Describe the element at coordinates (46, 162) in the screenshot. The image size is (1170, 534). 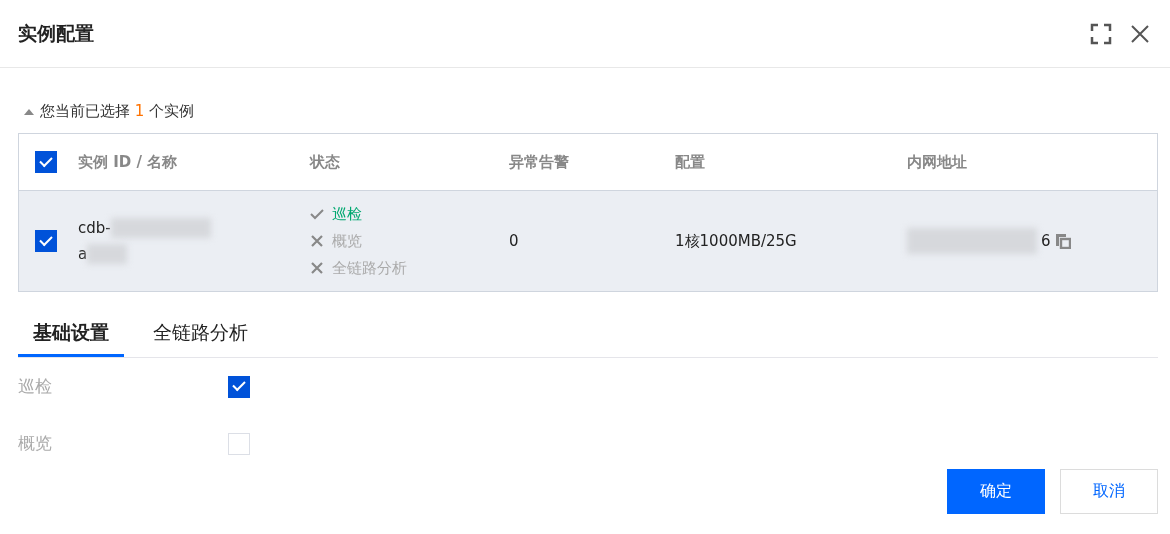
I see `select-all-checkbox` at that location.